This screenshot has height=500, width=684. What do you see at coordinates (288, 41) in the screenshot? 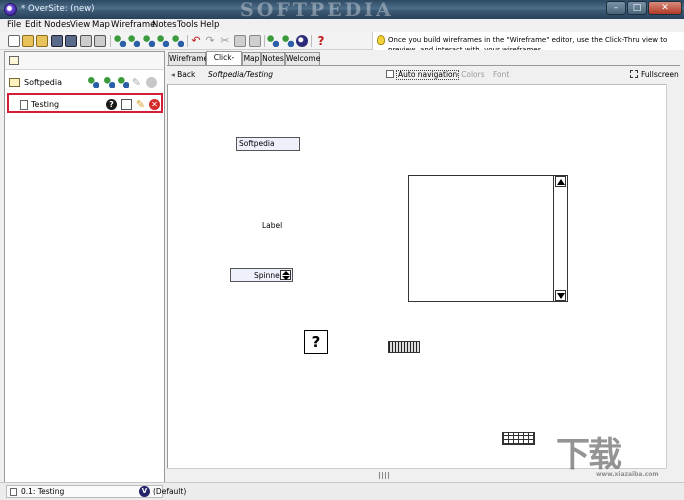
I see `map-child-icon` at bounding box center [288, 41].